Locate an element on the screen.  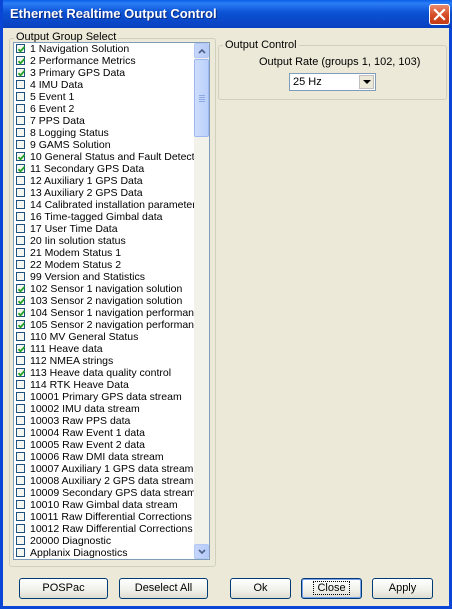
list-item: 10010 Raw Gimbal data stream is located at coordinates (104, 505).